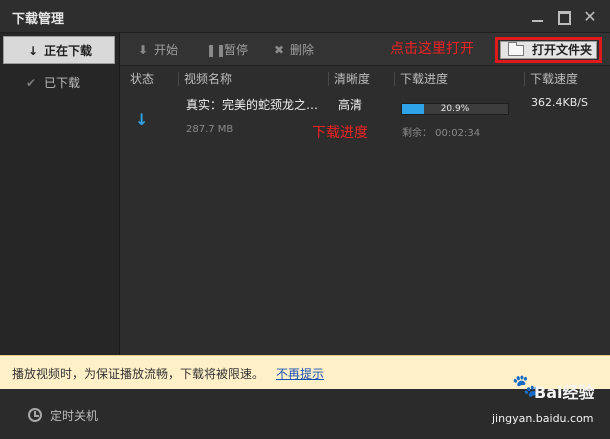  I want to click on open-folder-highlight: 打开文件夹, so click(548, 50).